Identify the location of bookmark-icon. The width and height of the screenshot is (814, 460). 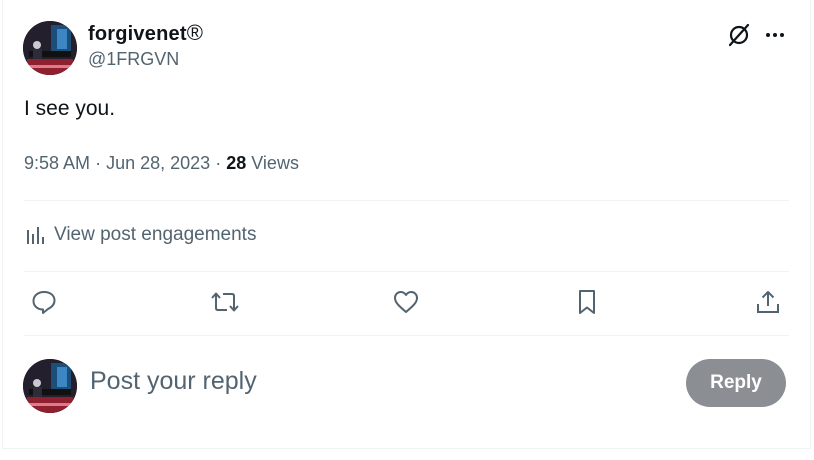
(587, 302).